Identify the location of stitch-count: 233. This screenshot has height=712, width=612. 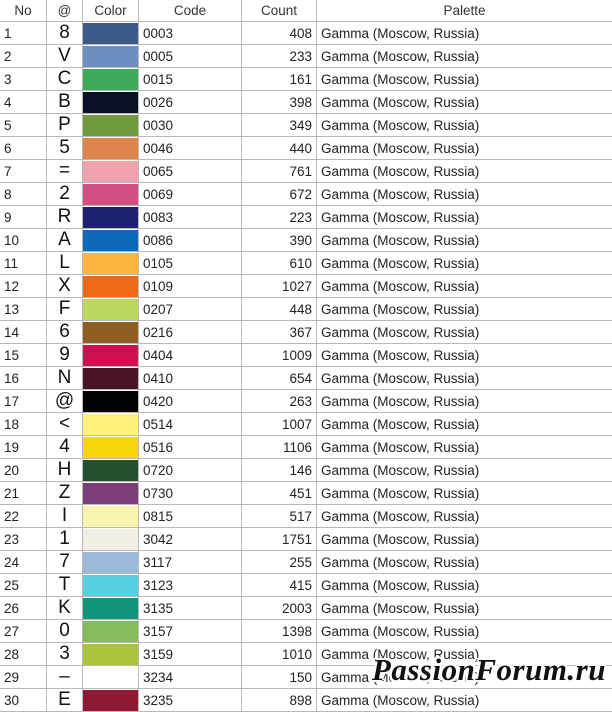
(279, 56).